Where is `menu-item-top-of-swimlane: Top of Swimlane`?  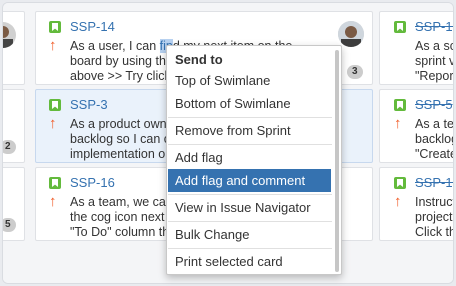 menu-item-top-of-swimlane: Top of Swimlane is located at coordinates (249, 80).